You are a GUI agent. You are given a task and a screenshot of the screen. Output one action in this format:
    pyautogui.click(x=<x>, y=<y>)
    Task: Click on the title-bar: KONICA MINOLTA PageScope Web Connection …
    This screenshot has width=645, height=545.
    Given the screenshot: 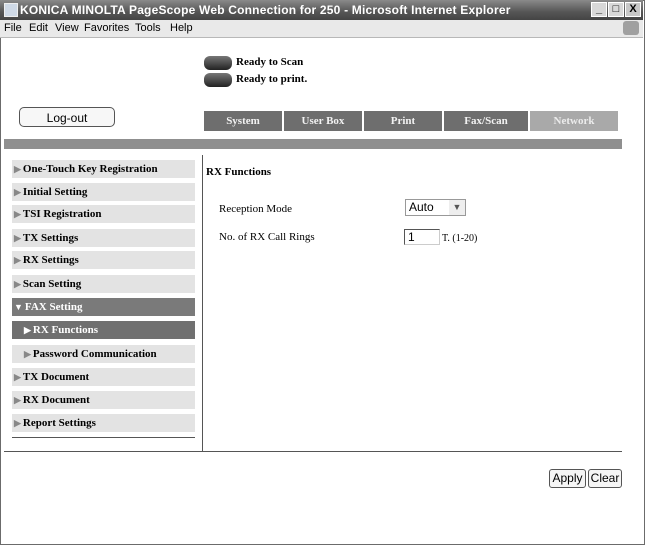 What is the action you would take?
    pyautogui.click(x=321, y=10)
    